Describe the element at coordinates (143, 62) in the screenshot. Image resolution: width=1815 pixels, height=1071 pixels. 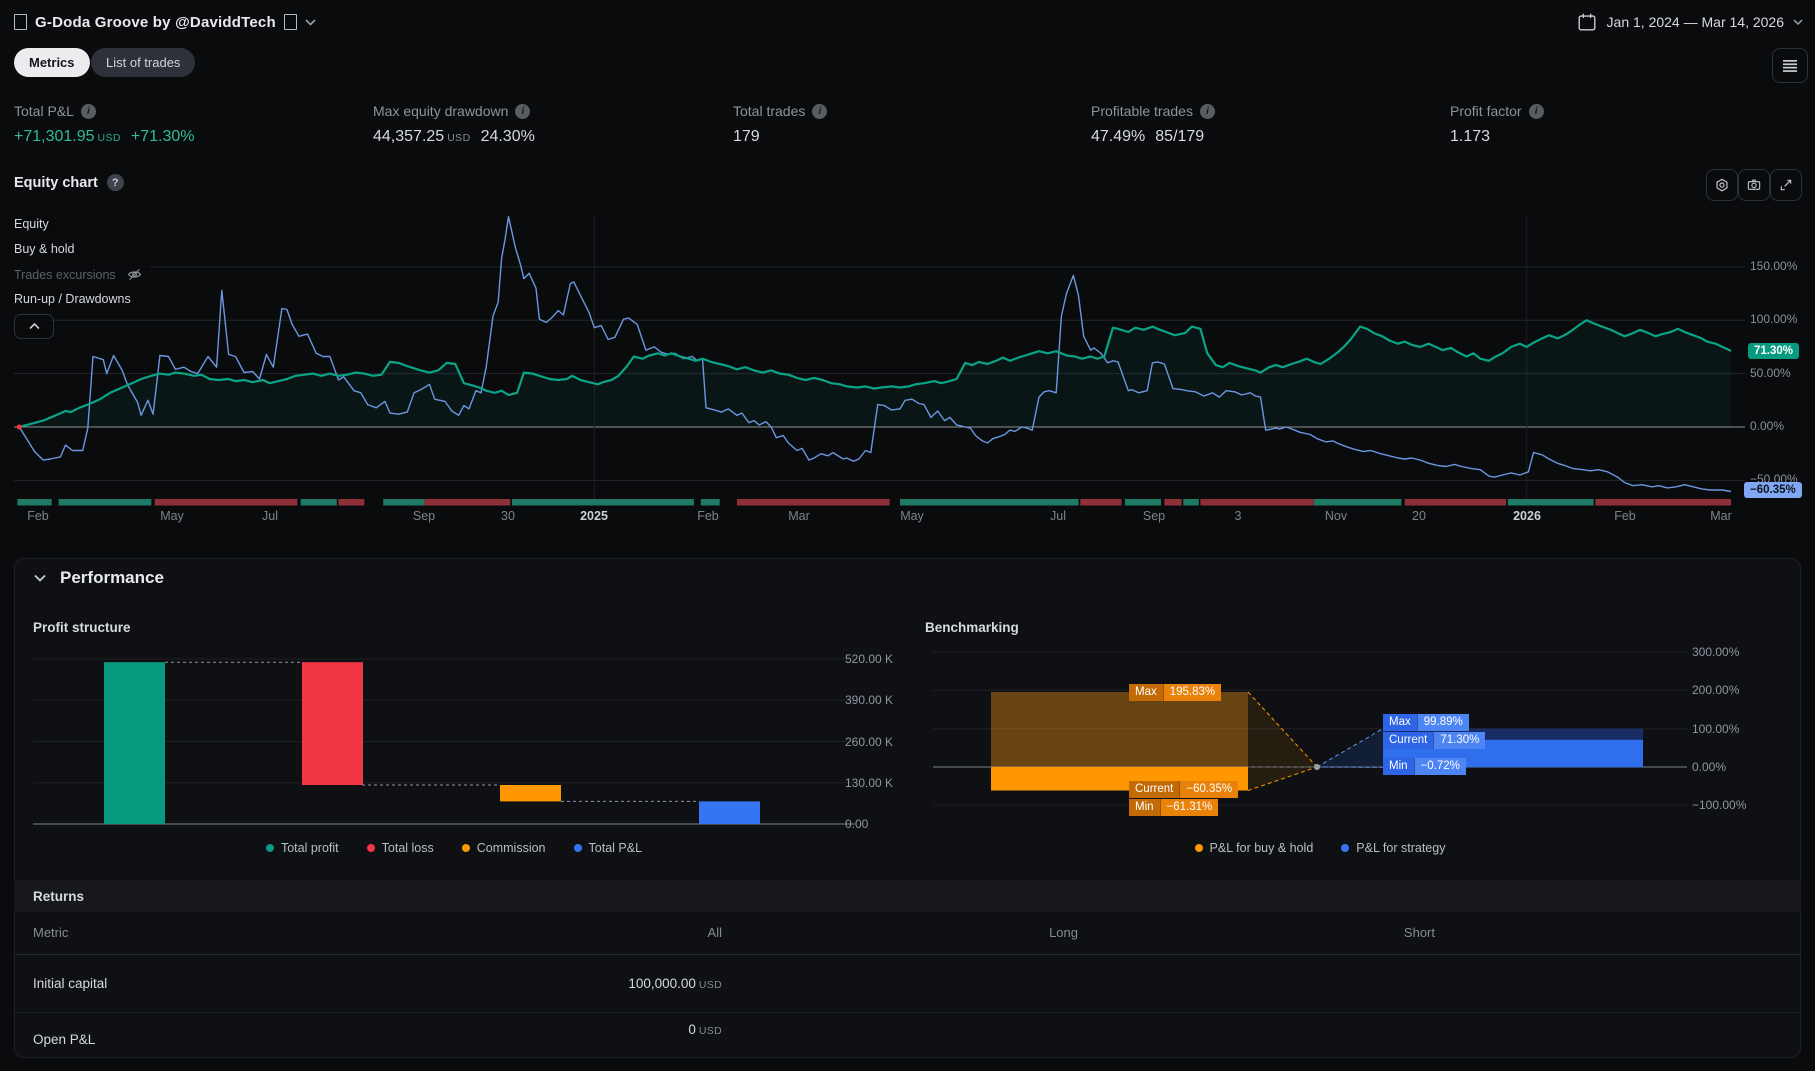
I see `tab-list-of-trades: List of trades` at that location.